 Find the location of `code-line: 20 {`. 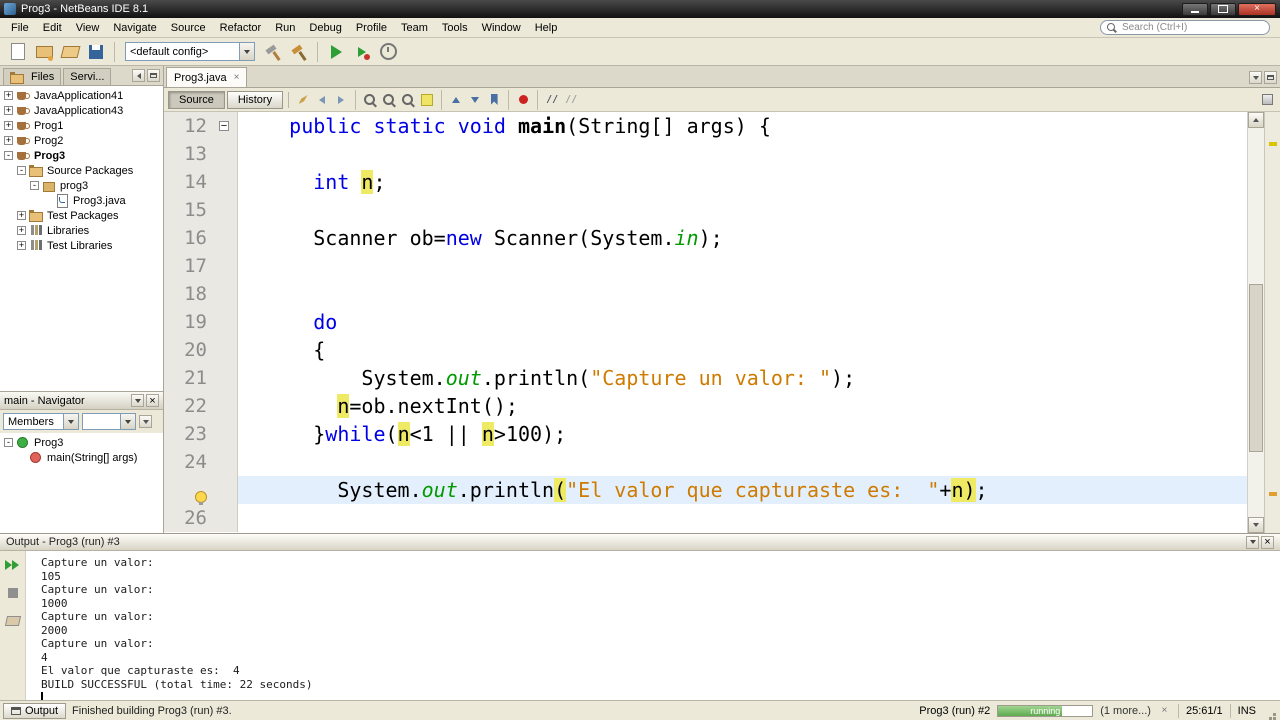

code-line: 20 { is located at coordinates (705, 350).